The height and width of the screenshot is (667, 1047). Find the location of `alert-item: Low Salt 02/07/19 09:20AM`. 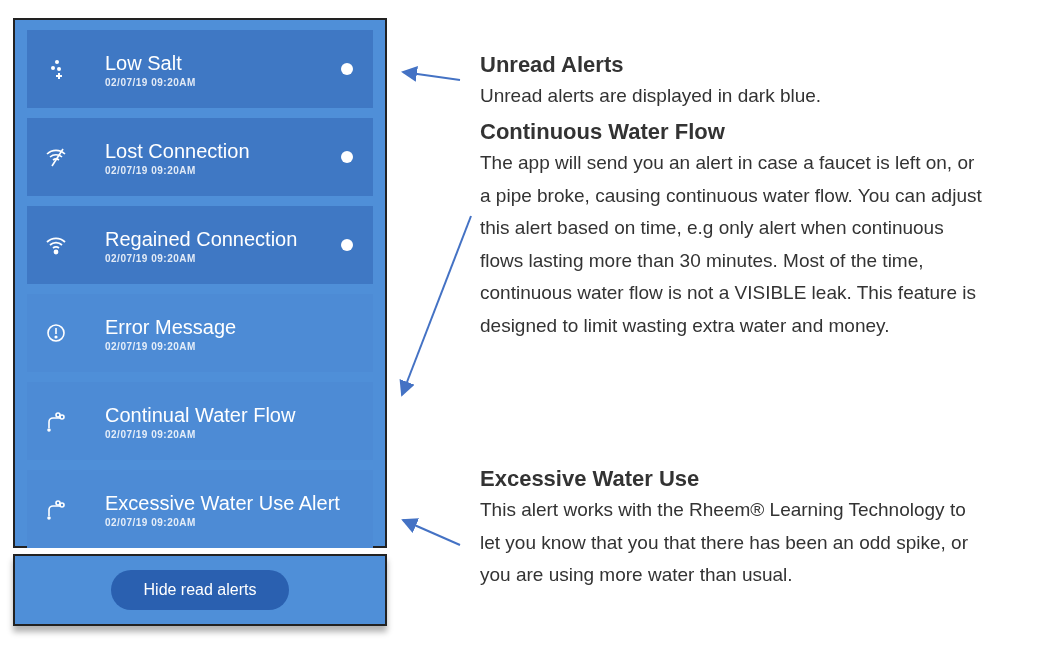

alert-item: Low Salt 02/07/19 09:20AM is located at coordinates (200, 69).